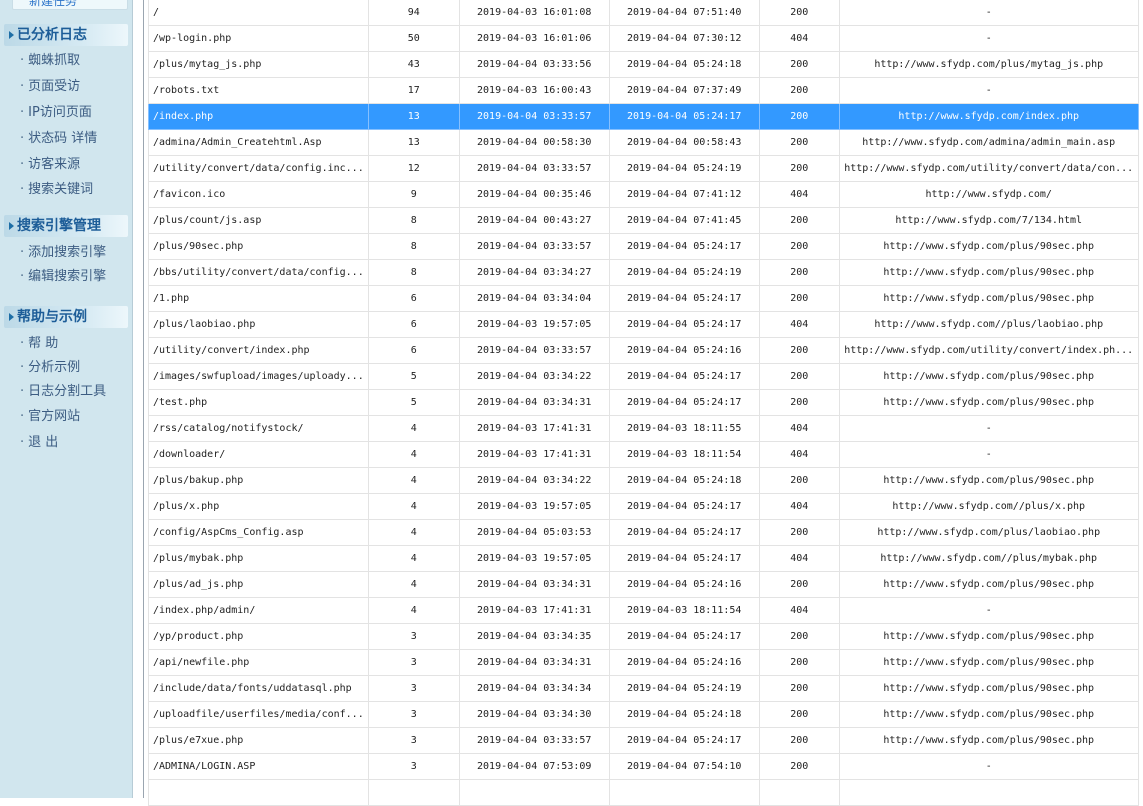 This screenshot has height=806, width=1143. Describe the element at coordinates (43, 343) in the screenshot. I see `sidebar-item-label: 帮 助` at that location.